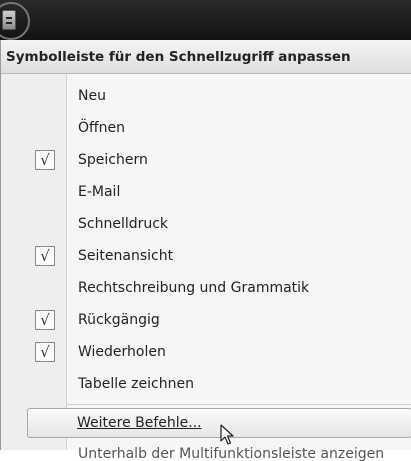 Image resolution: width=411 pixels, height=461 pixels. Describe the element at coordinates (206, 352) in the screenshot. I see `menu-item-wiederholen: √ Wiederholen` at that location.